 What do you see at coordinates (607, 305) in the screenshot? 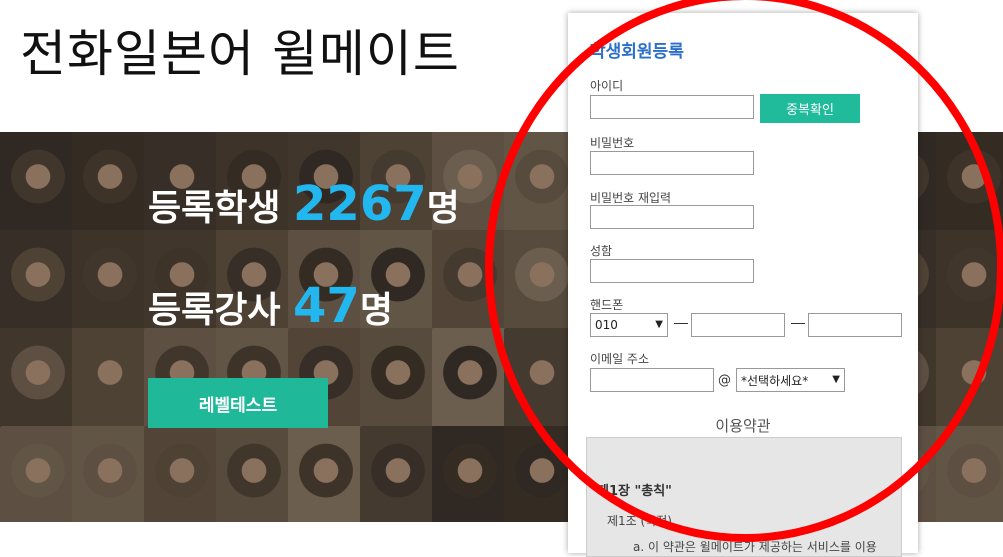
I see `phone-label: 핸드폰` at bounding box center [607, 305].